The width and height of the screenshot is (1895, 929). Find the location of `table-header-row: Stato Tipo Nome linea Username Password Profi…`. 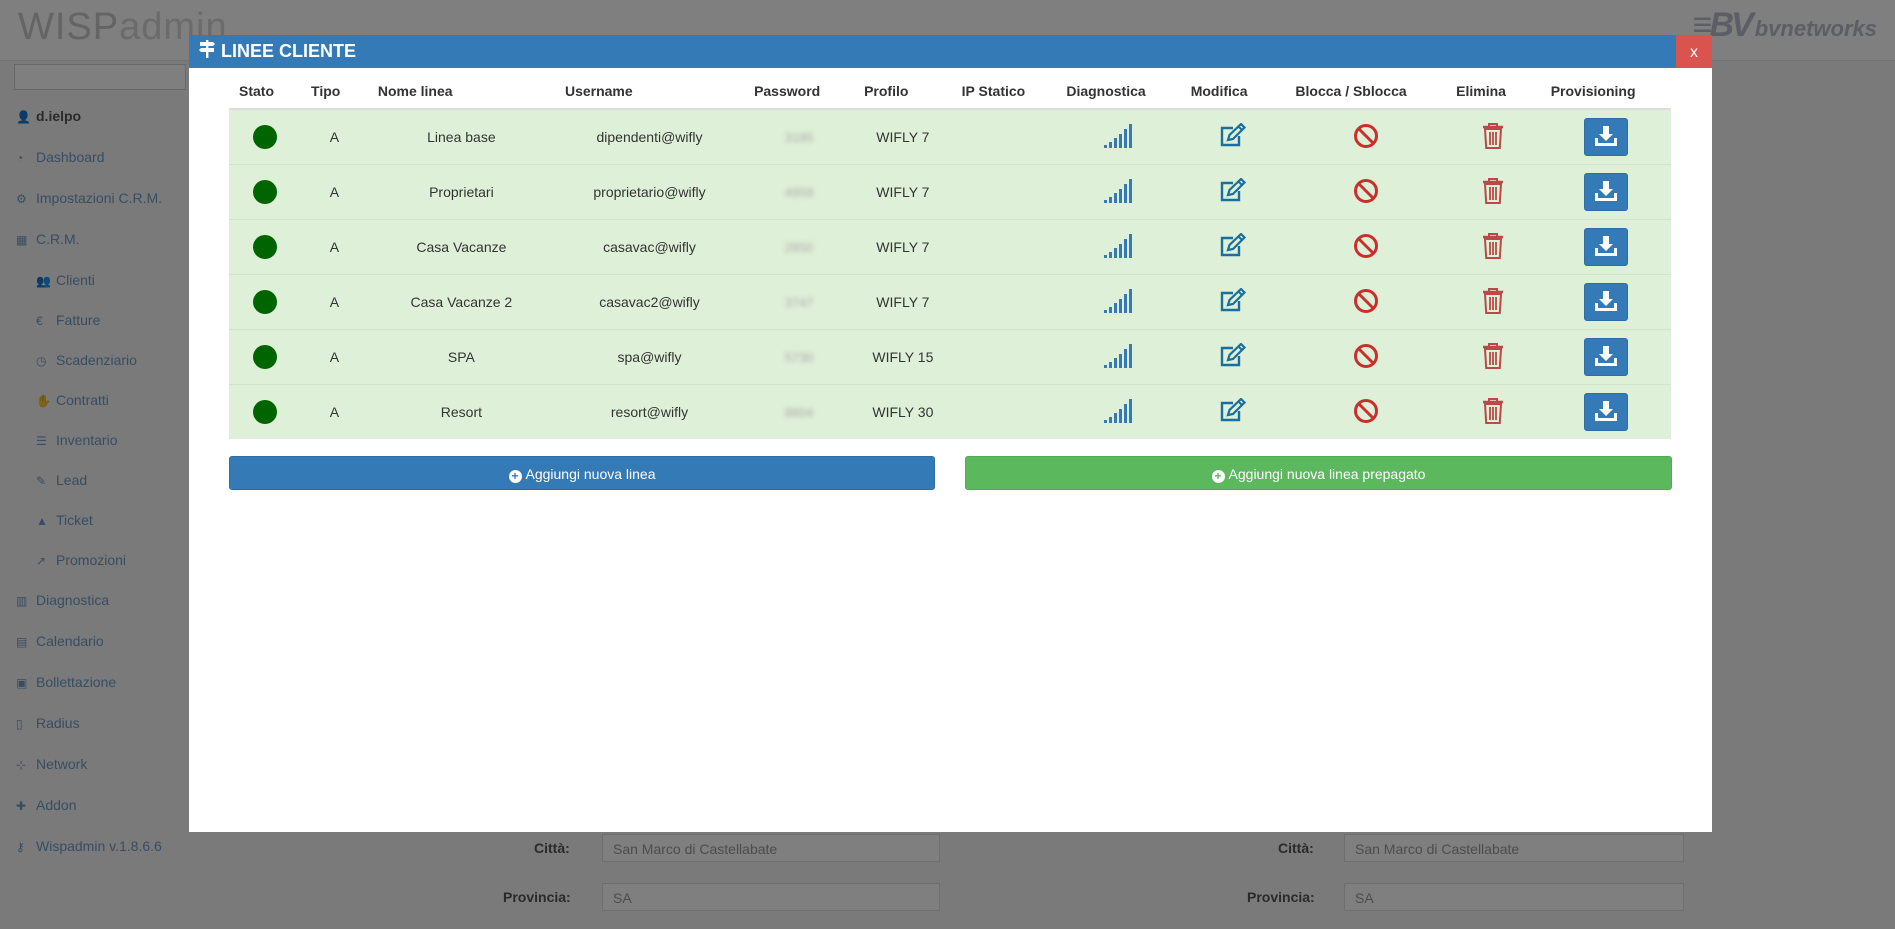

table-header-row: Stato Tipo Nome linea Username Password Profi… is located at coordinates (950, 92).